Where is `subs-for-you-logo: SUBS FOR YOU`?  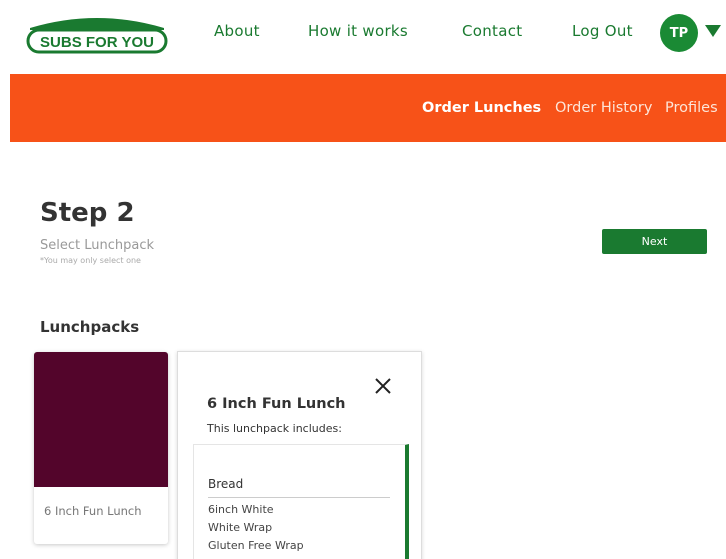
subs-for-you-logo: SUBS FOR YOU is located at coordinates (97, 34).